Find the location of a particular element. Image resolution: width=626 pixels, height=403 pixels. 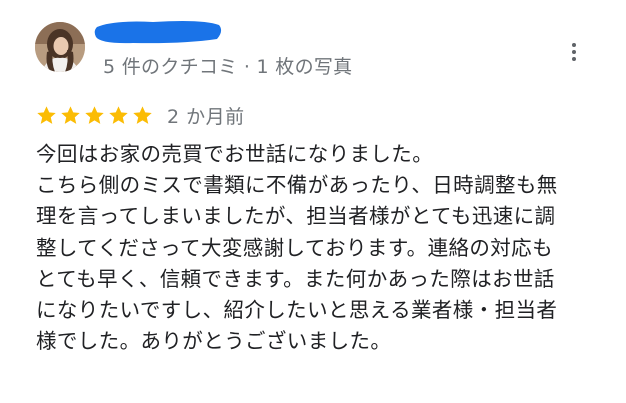

more-options-button is located at coordinates (574, 52).